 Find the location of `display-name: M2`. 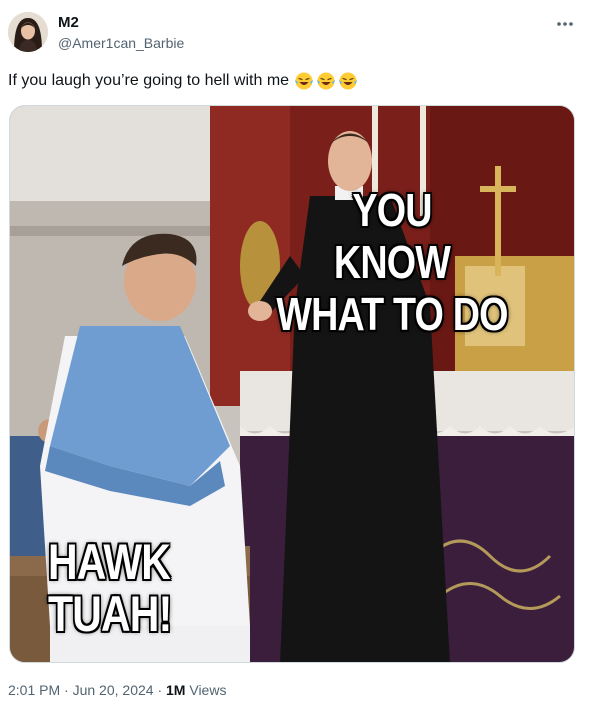

display-name: M2 is located at coordinates (121, 23).